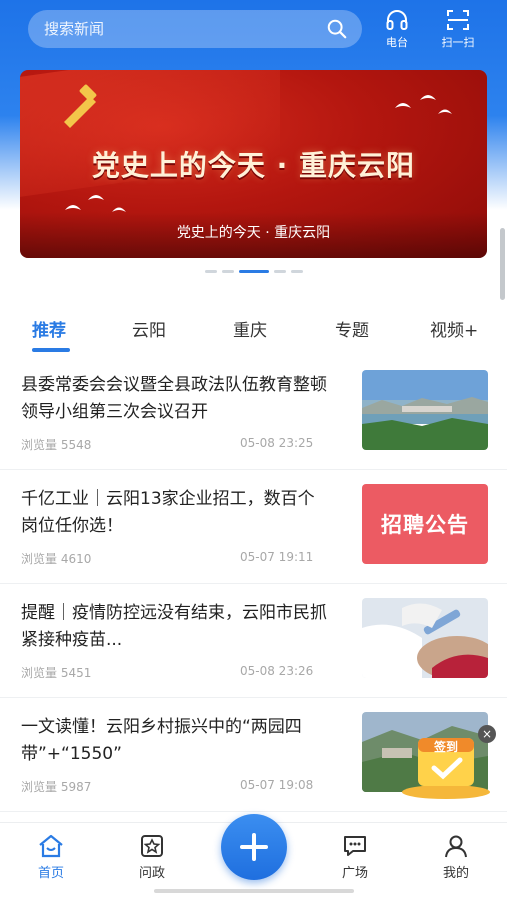 The width and height of the screenshot is (507, 900). I want to click on category-tabs: 推荐 云阳 重庆 专题 视频+, so click(253, 333).